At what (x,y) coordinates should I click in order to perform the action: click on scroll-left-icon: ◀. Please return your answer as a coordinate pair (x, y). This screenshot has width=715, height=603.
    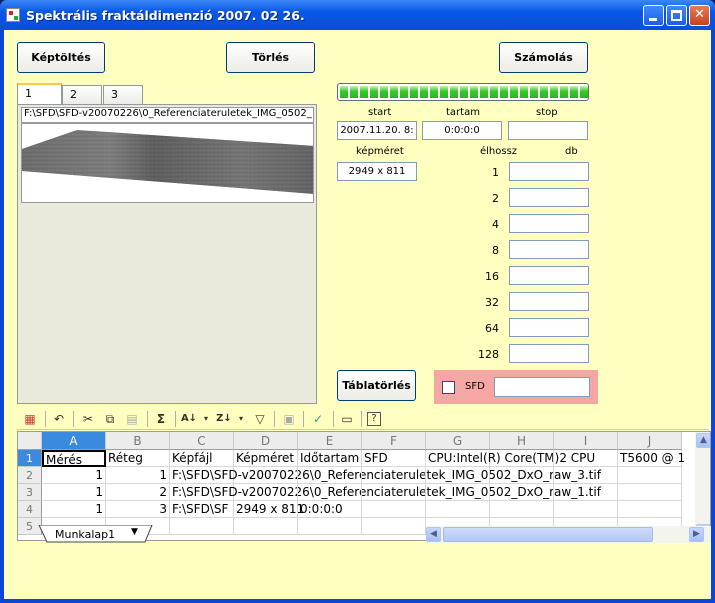
    Looking at the image, I should click on (433, 534).